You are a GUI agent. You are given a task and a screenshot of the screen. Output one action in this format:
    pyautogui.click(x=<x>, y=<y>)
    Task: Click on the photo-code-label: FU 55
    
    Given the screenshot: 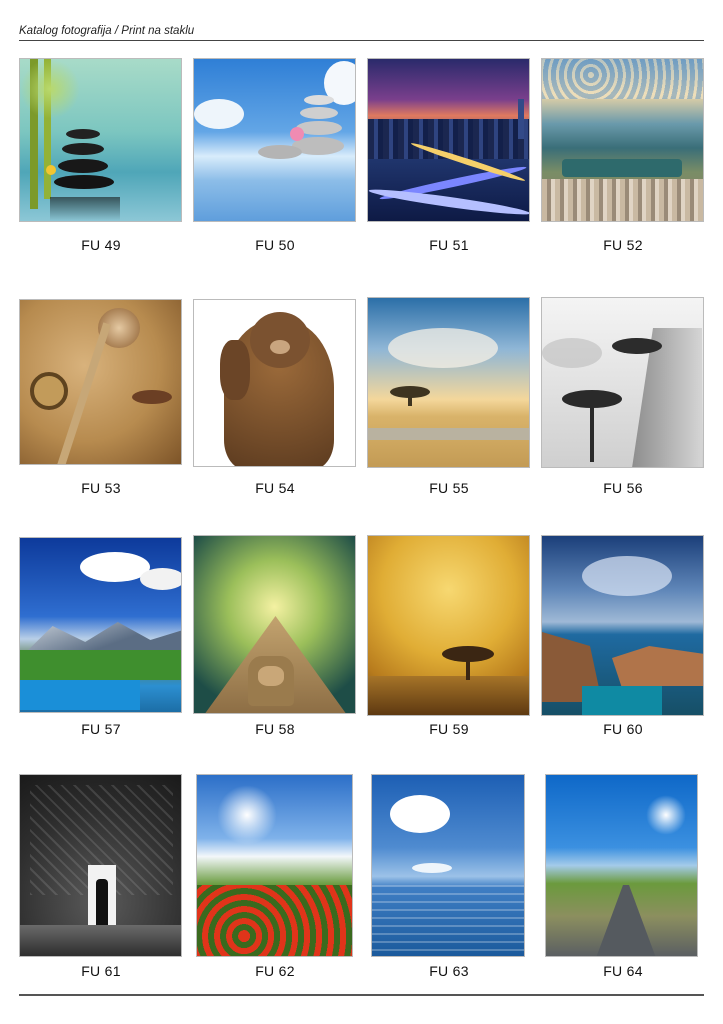 What is the action you would take?
    pyautogui.click(x=449, y=488)
    